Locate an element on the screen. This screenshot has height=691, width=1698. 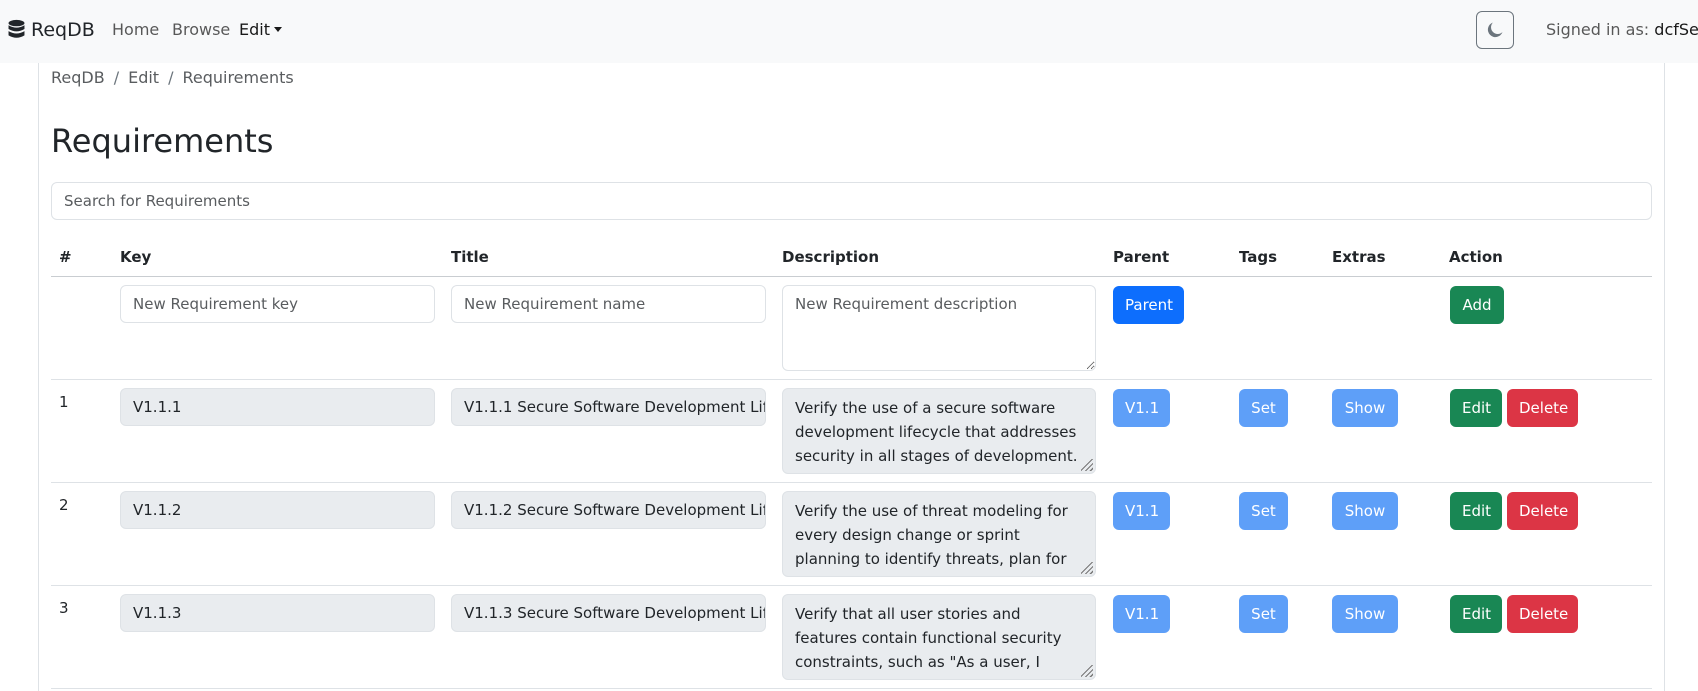
username: dcfSec is located at coordinates (1676, 29).